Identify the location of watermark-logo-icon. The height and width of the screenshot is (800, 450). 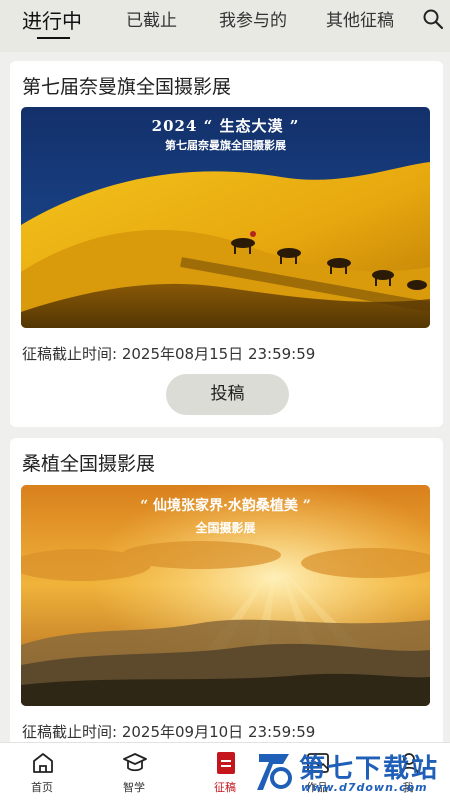
(274, 772).